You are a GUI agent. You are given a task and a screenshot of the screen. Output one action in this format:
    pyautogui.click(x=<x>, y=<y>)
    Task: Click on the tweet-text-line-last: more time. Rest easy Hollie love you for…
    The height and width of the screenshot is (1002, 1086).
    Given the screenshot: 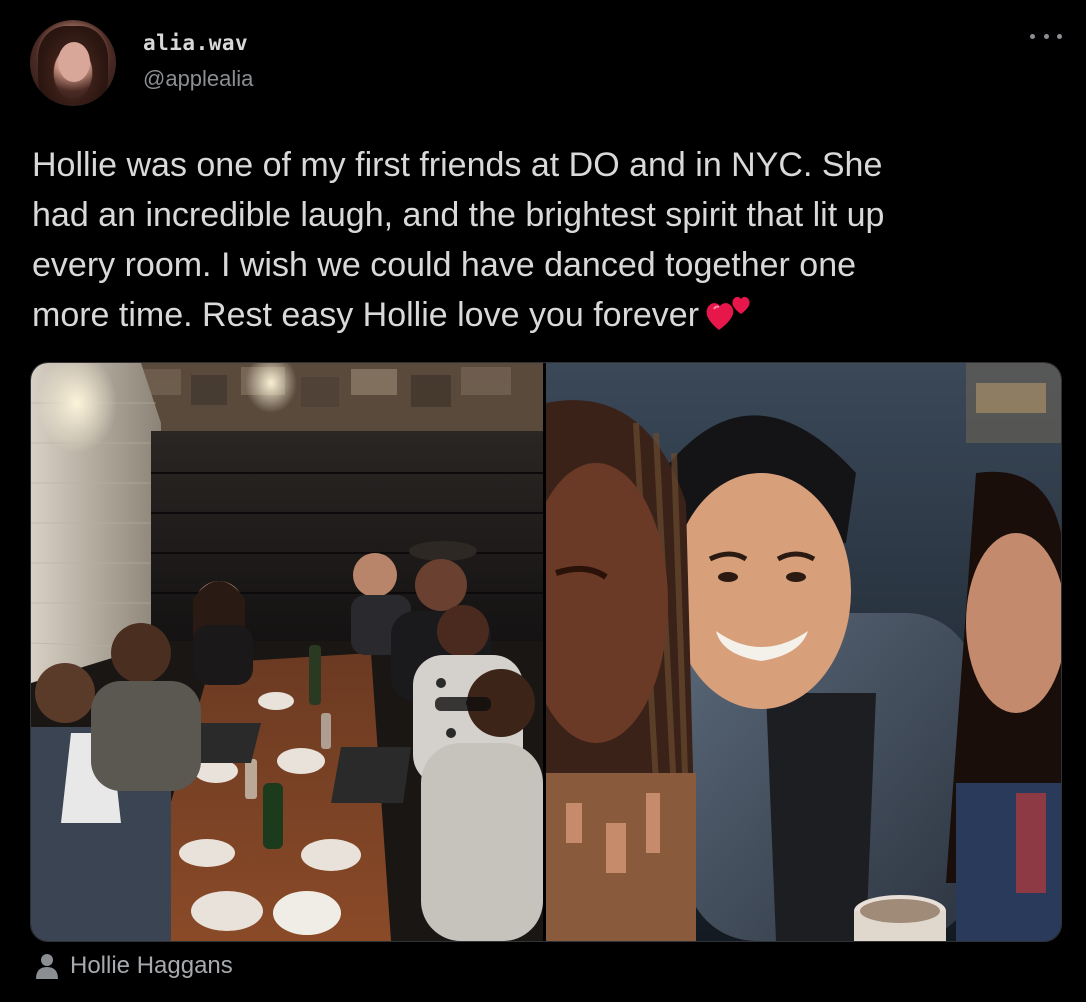 What is the action you would take?
    pyautogui.click(x=547, y=315)
    